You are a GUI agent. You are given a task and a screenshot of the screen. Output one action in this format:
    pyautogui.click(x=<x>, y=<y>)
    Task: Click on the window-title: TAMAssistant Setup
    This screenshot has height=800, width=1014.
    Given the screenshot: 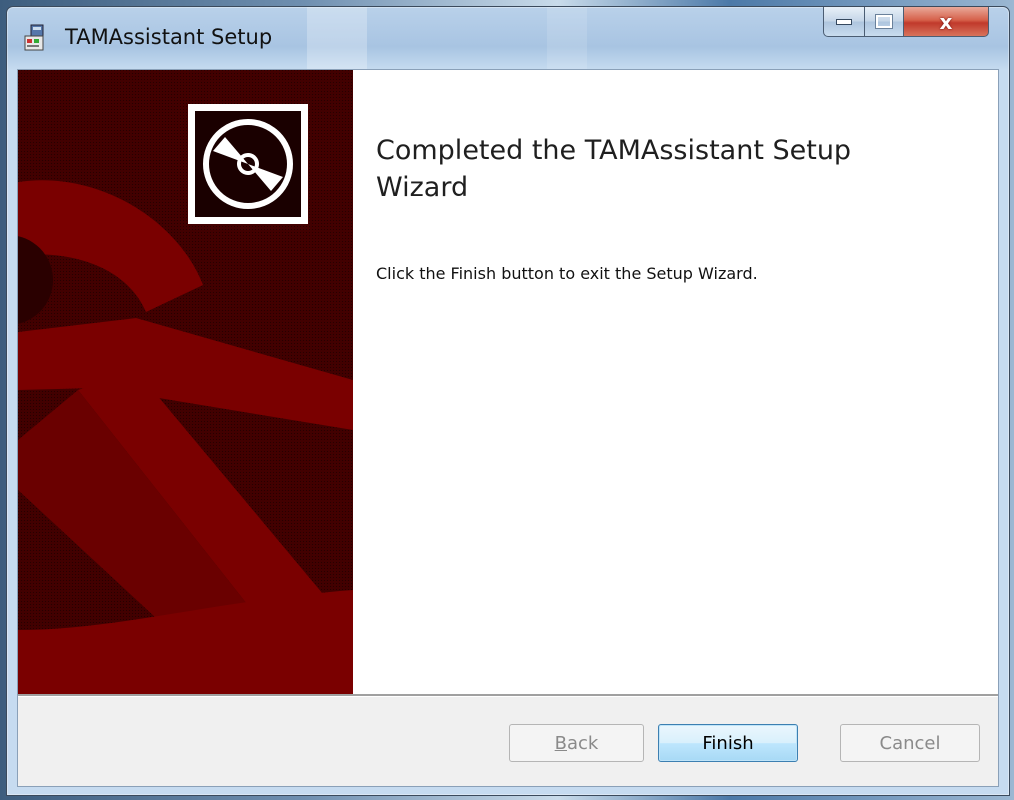 What is the action you would take?
    pyautogui.click(x=169, y=37)
    